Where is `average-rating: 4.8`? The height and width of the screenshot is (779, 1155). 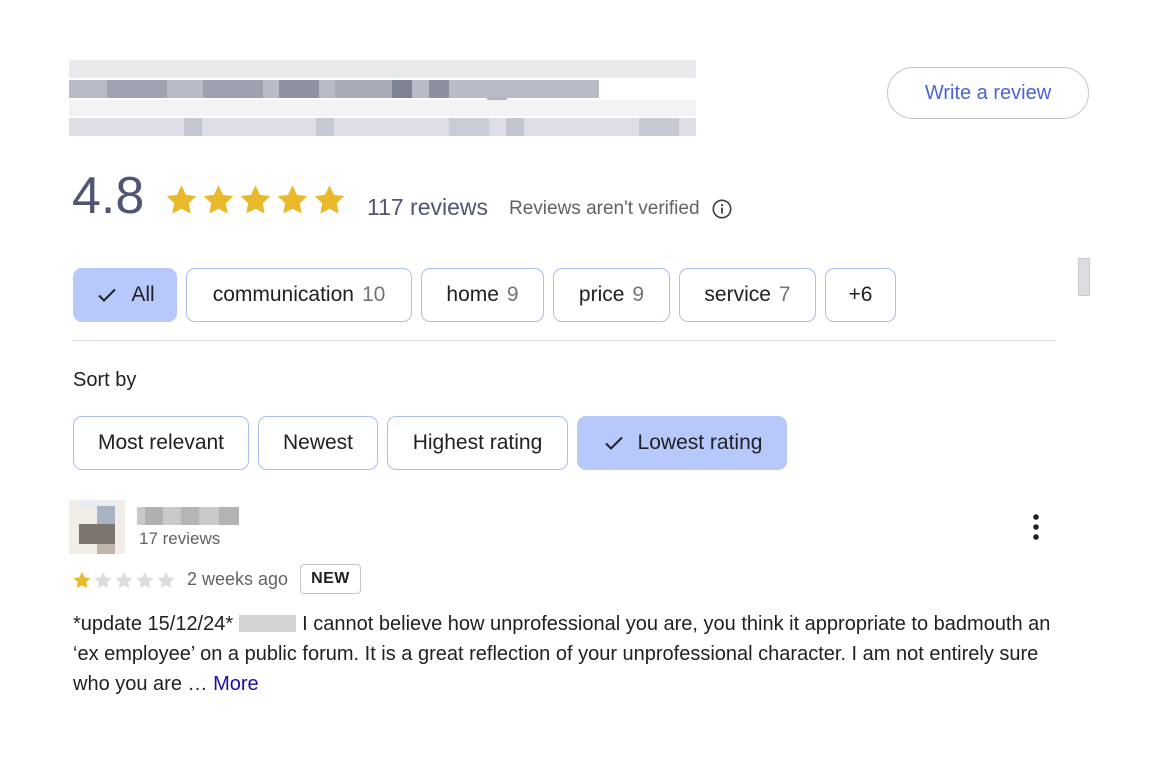 average-rating: 4.8 is located at coordinates (108, 196).